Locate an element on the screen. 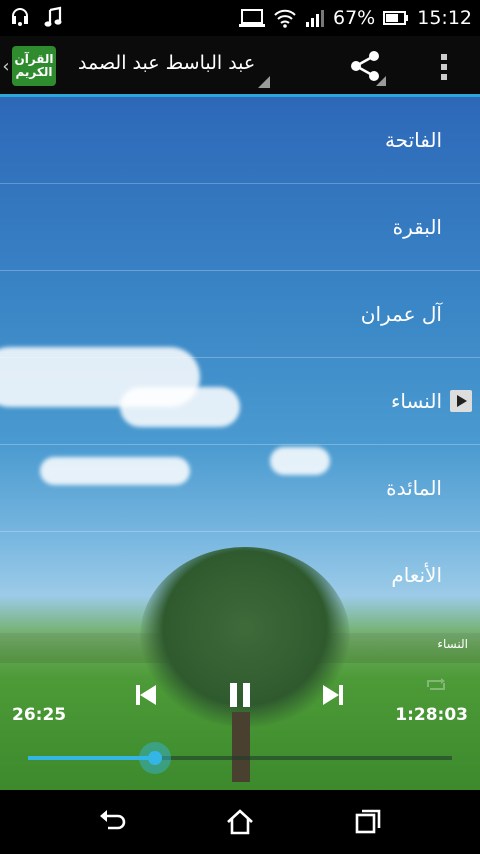 This screenshot has height=854, width=480. signal-icon is located at coordinates (315, 18).